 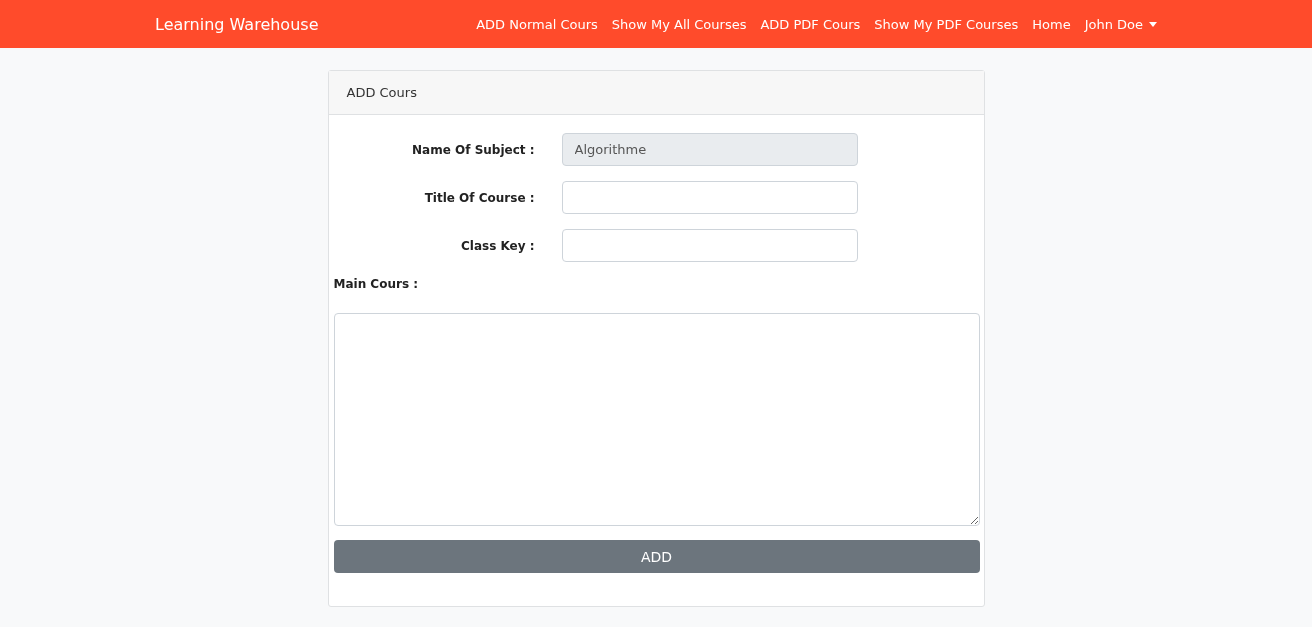 What do you see at coordinates (656, 93) in the screenshot?
I see `card-header: ADD Cours` at bounding box center [656, 93].